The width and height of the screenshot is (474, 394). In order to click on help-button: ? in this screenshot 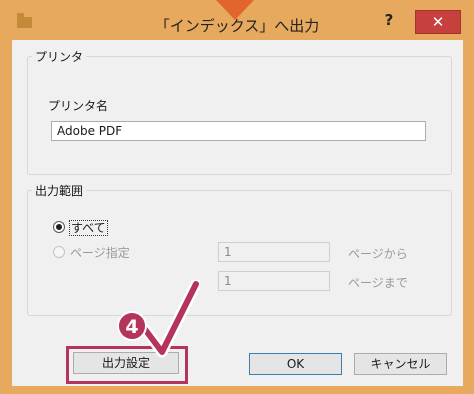, I will do `click(389, 21)`.